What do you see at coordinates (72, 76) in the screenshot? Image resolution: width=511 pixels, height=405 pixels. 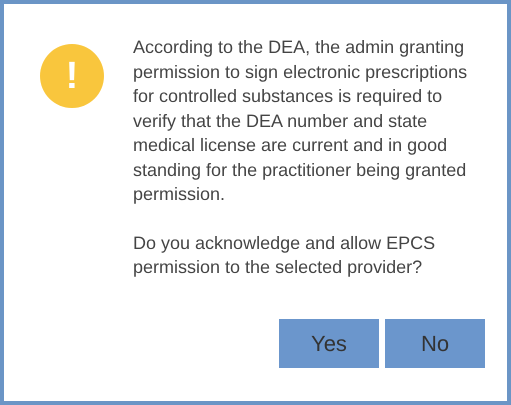 I see `warning-icon: !` at bounding box center [72, 76].